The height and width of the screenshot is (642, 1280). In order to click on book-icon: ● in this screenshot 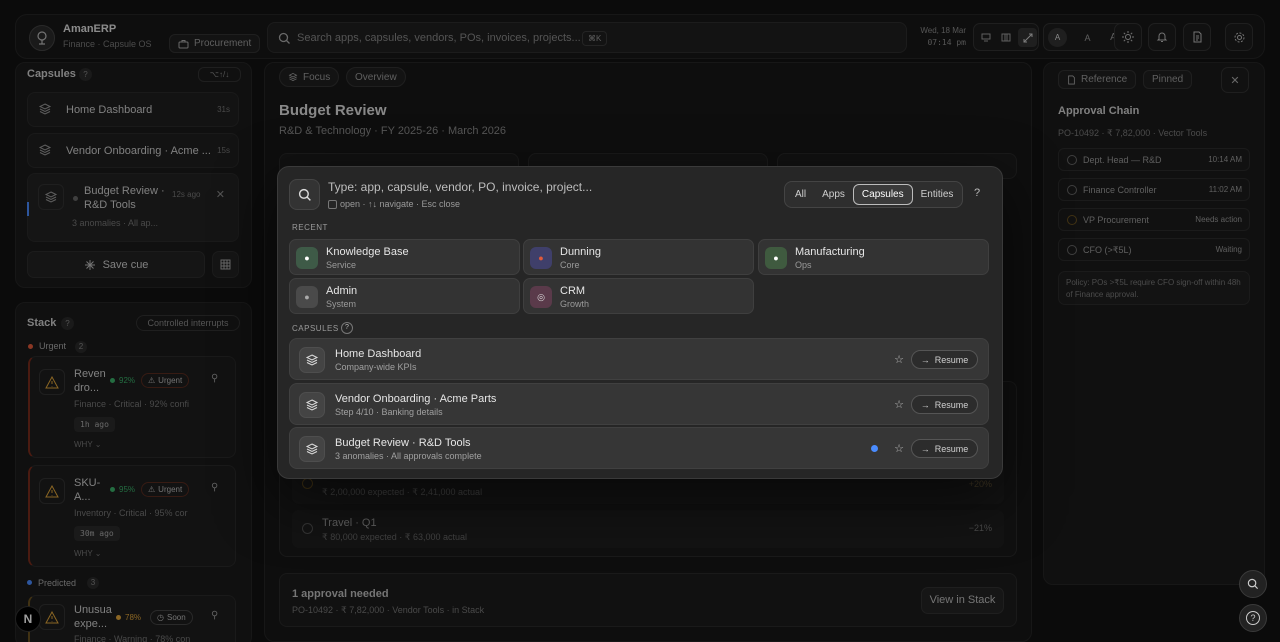, I will do `click(307, 258)`.